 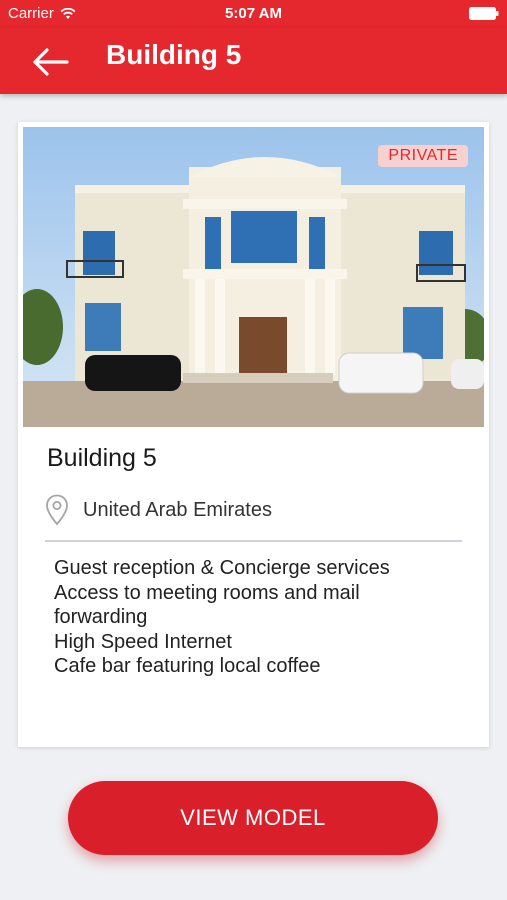 I want to click on privacy-badge: PRIVATE, so click(x=423, y=156).